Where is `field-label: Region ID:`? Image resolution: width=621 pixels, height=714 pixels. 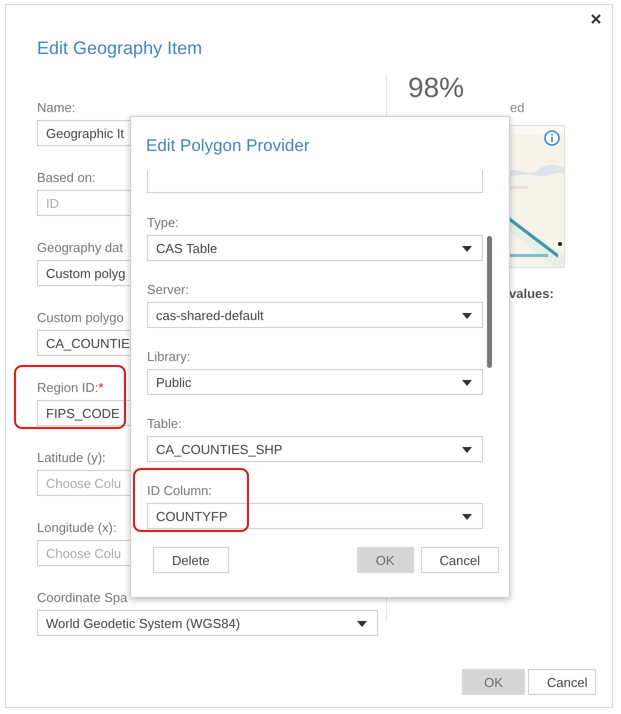
field-label: Region ID: is located at coordinates (67, 387).